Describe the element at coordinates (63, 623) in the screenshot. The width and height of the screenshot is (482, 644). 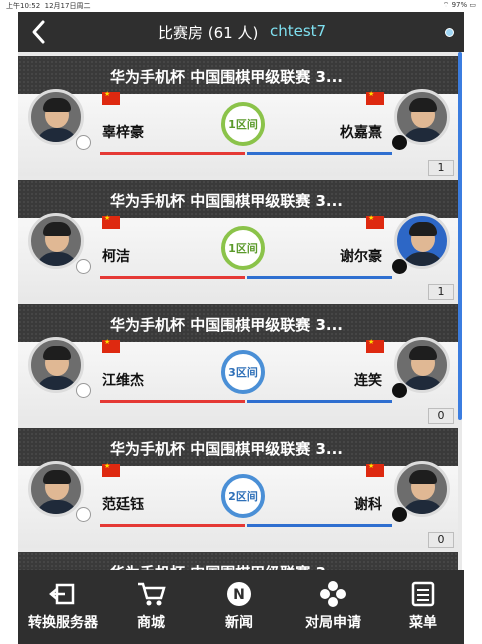
I see `tab-label: 转换服务器` at that location.